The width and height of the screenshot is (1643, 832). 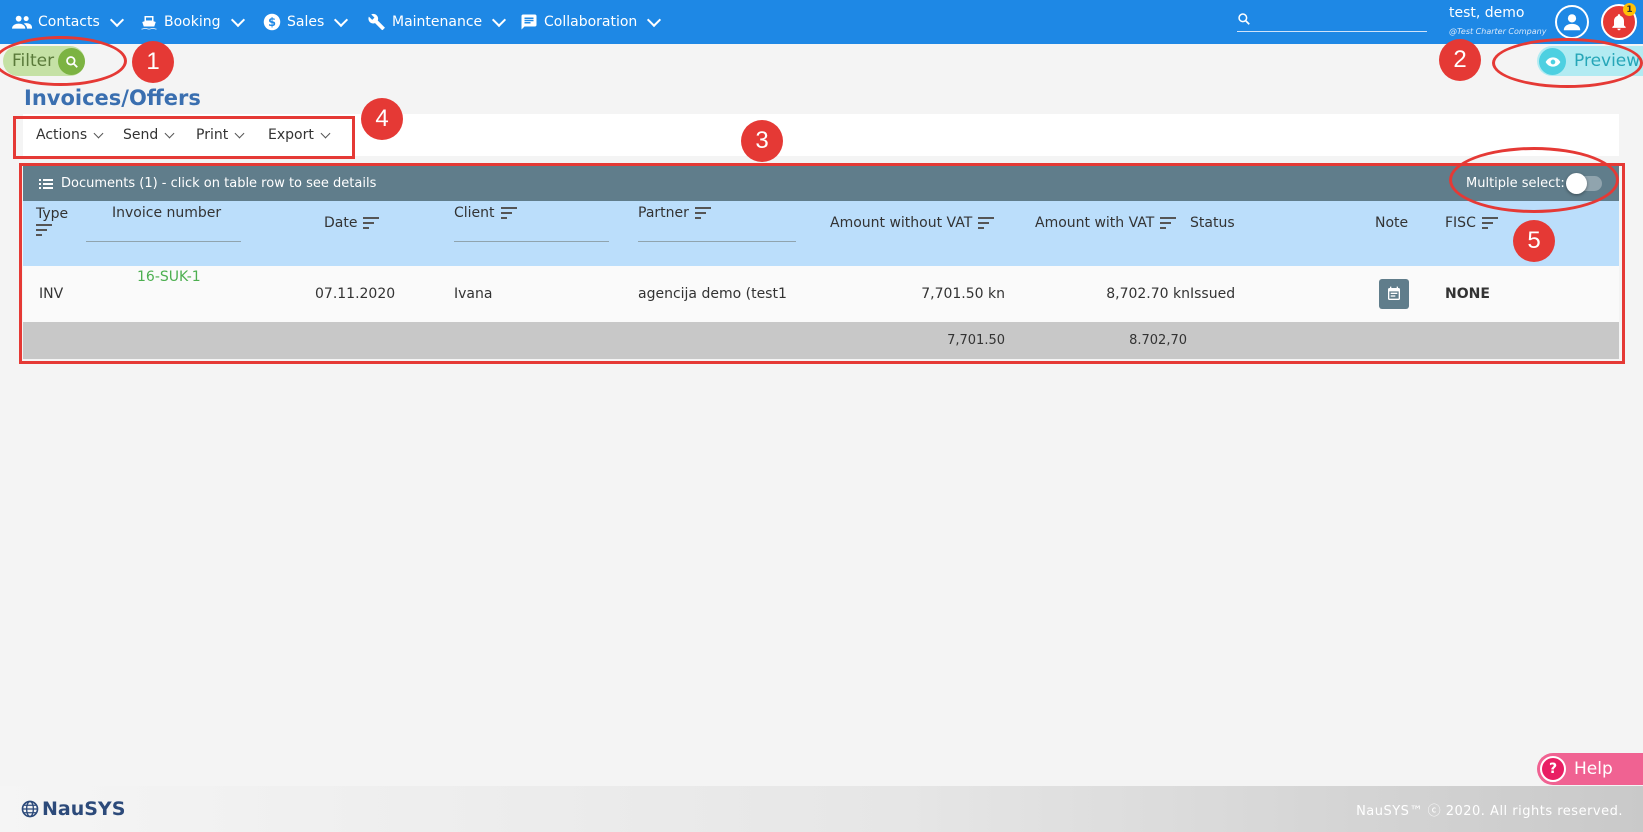 I want to click on user-avatar, so click(x=1572, y=22).